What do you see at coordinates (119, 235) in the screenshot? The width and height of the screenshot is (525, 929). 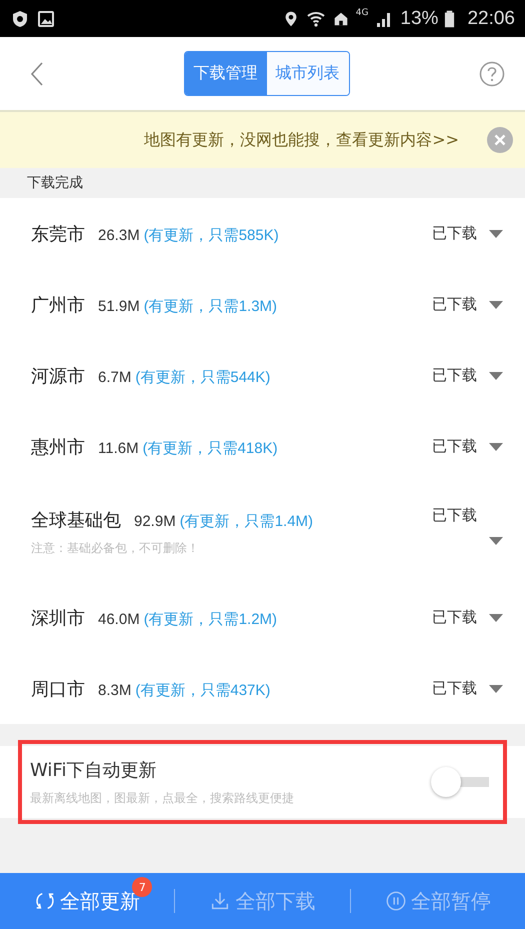 I see `map-size: 26.3M` at bounding box center [119, 235].